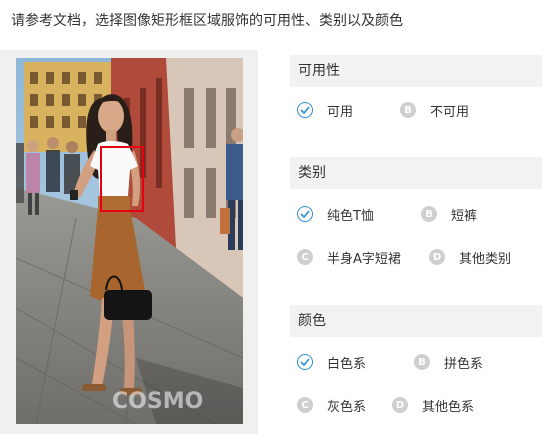  Describe the element at coordinates (157, 401) in the screenshot. I see `watermark-text: COSMO` at that location.